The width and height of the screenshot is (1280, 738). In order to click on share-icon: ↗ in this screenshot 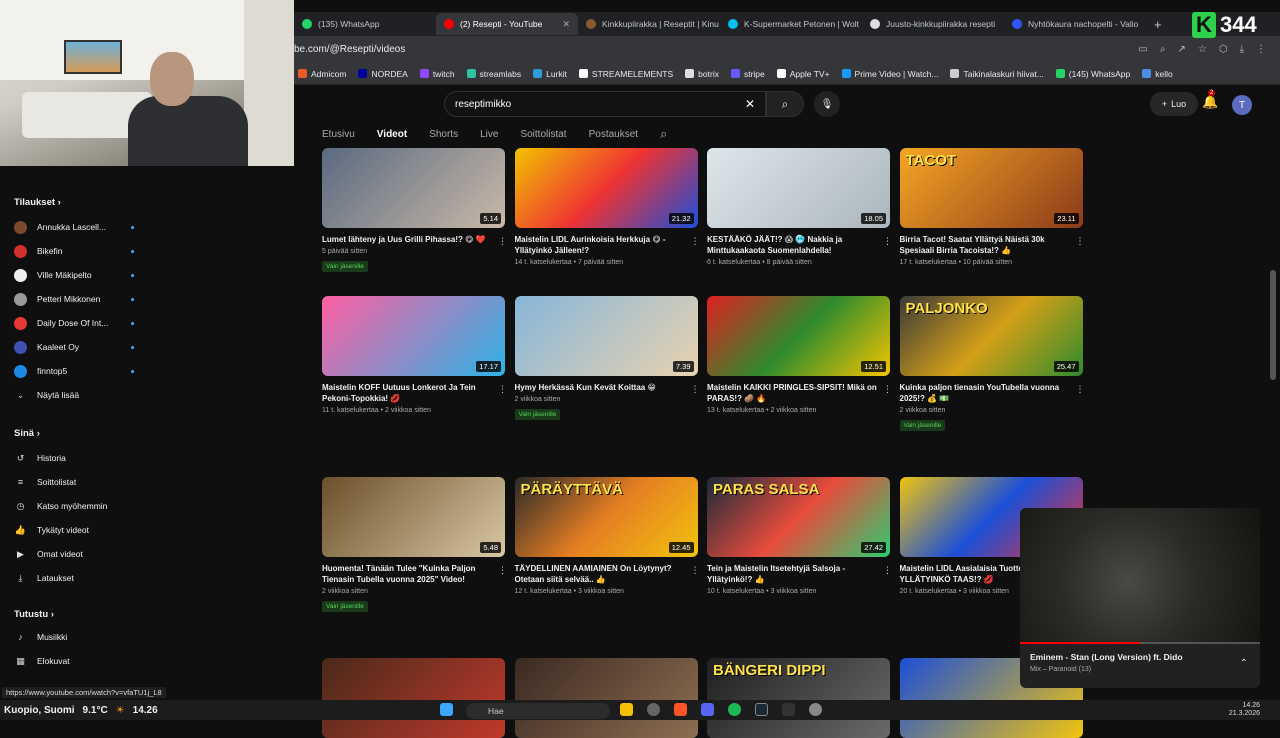, I will do `click(1181, 49)`.